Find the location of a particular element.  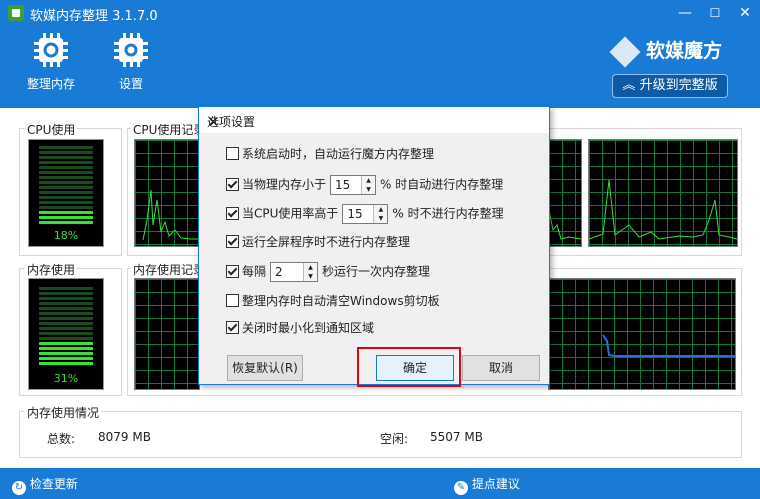

minimize-button: — is located at coordinates (685, 13).